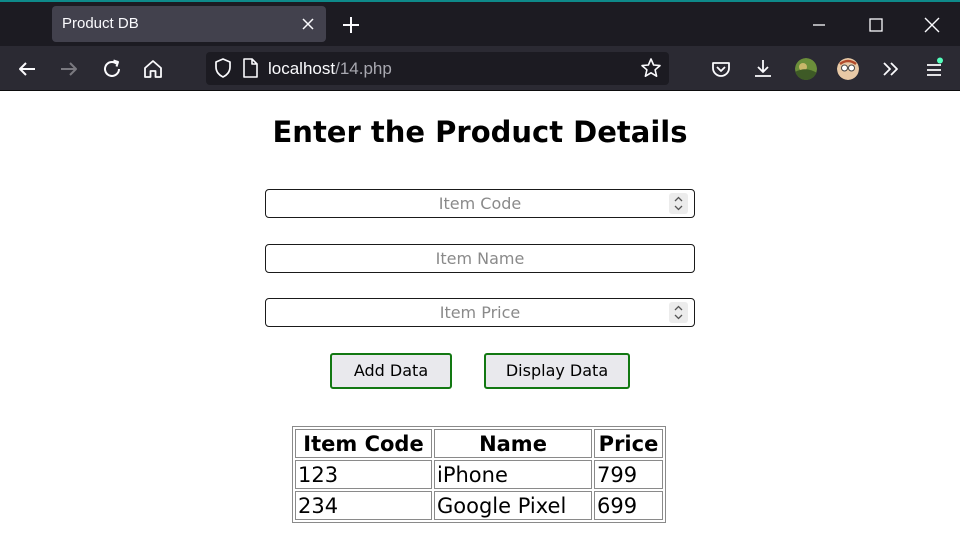 The height and width of the screenshot is (540, 960). What do you see at coordinates (651, 68) in the screenshot?
I see `star-icon` at bounding box center [651, 68].